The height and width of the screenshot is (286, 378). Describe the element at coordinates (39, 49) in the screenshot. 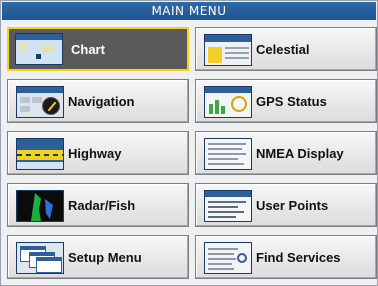

I see `chart-thumbnail-icon` at that location.